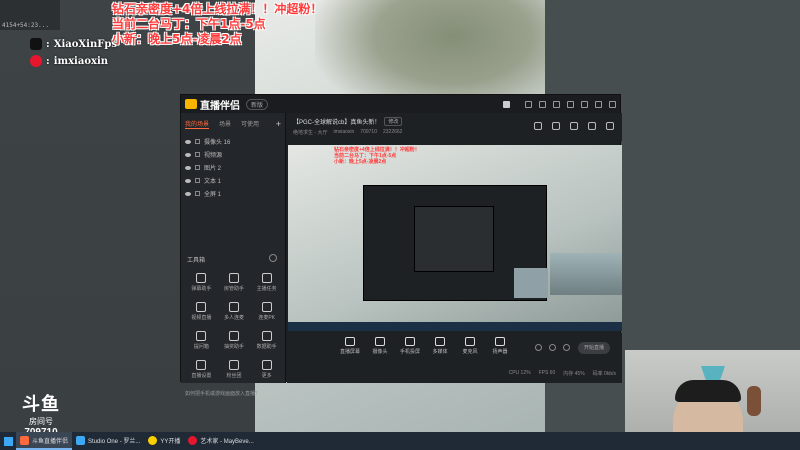 This screenshot has width=800, height=450. I want to click on douyin-handle: : XiaoXinFps, so click(73, 44).